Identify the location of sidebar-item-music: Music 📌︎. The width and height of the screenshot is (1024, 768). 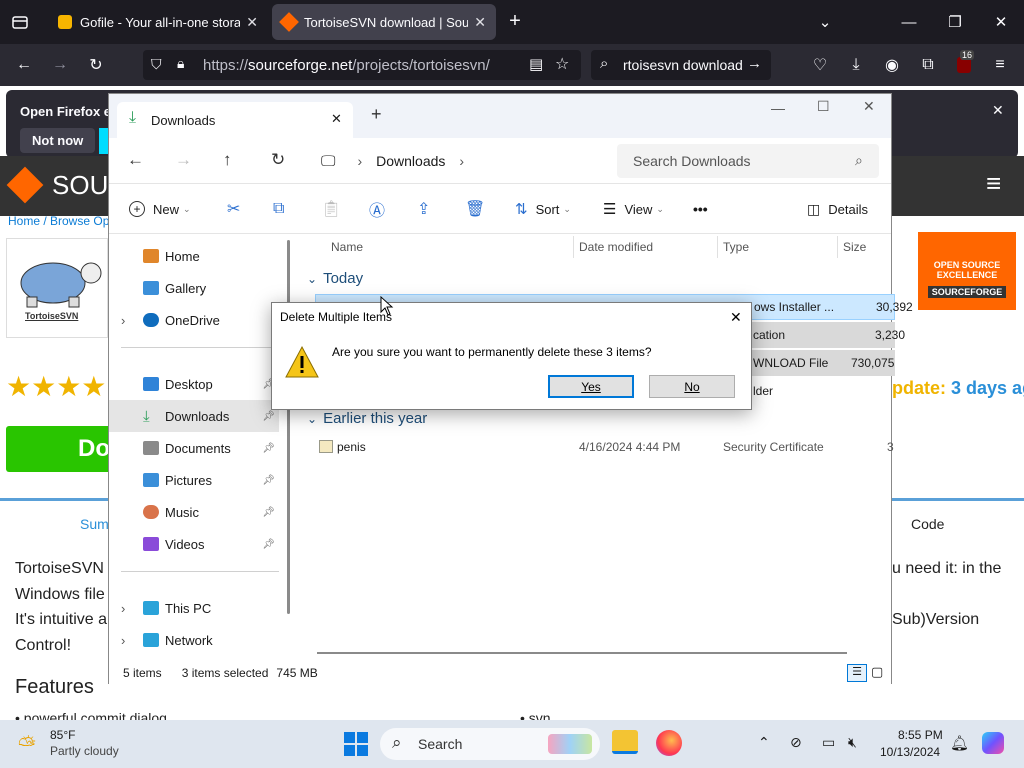
(194, 512).